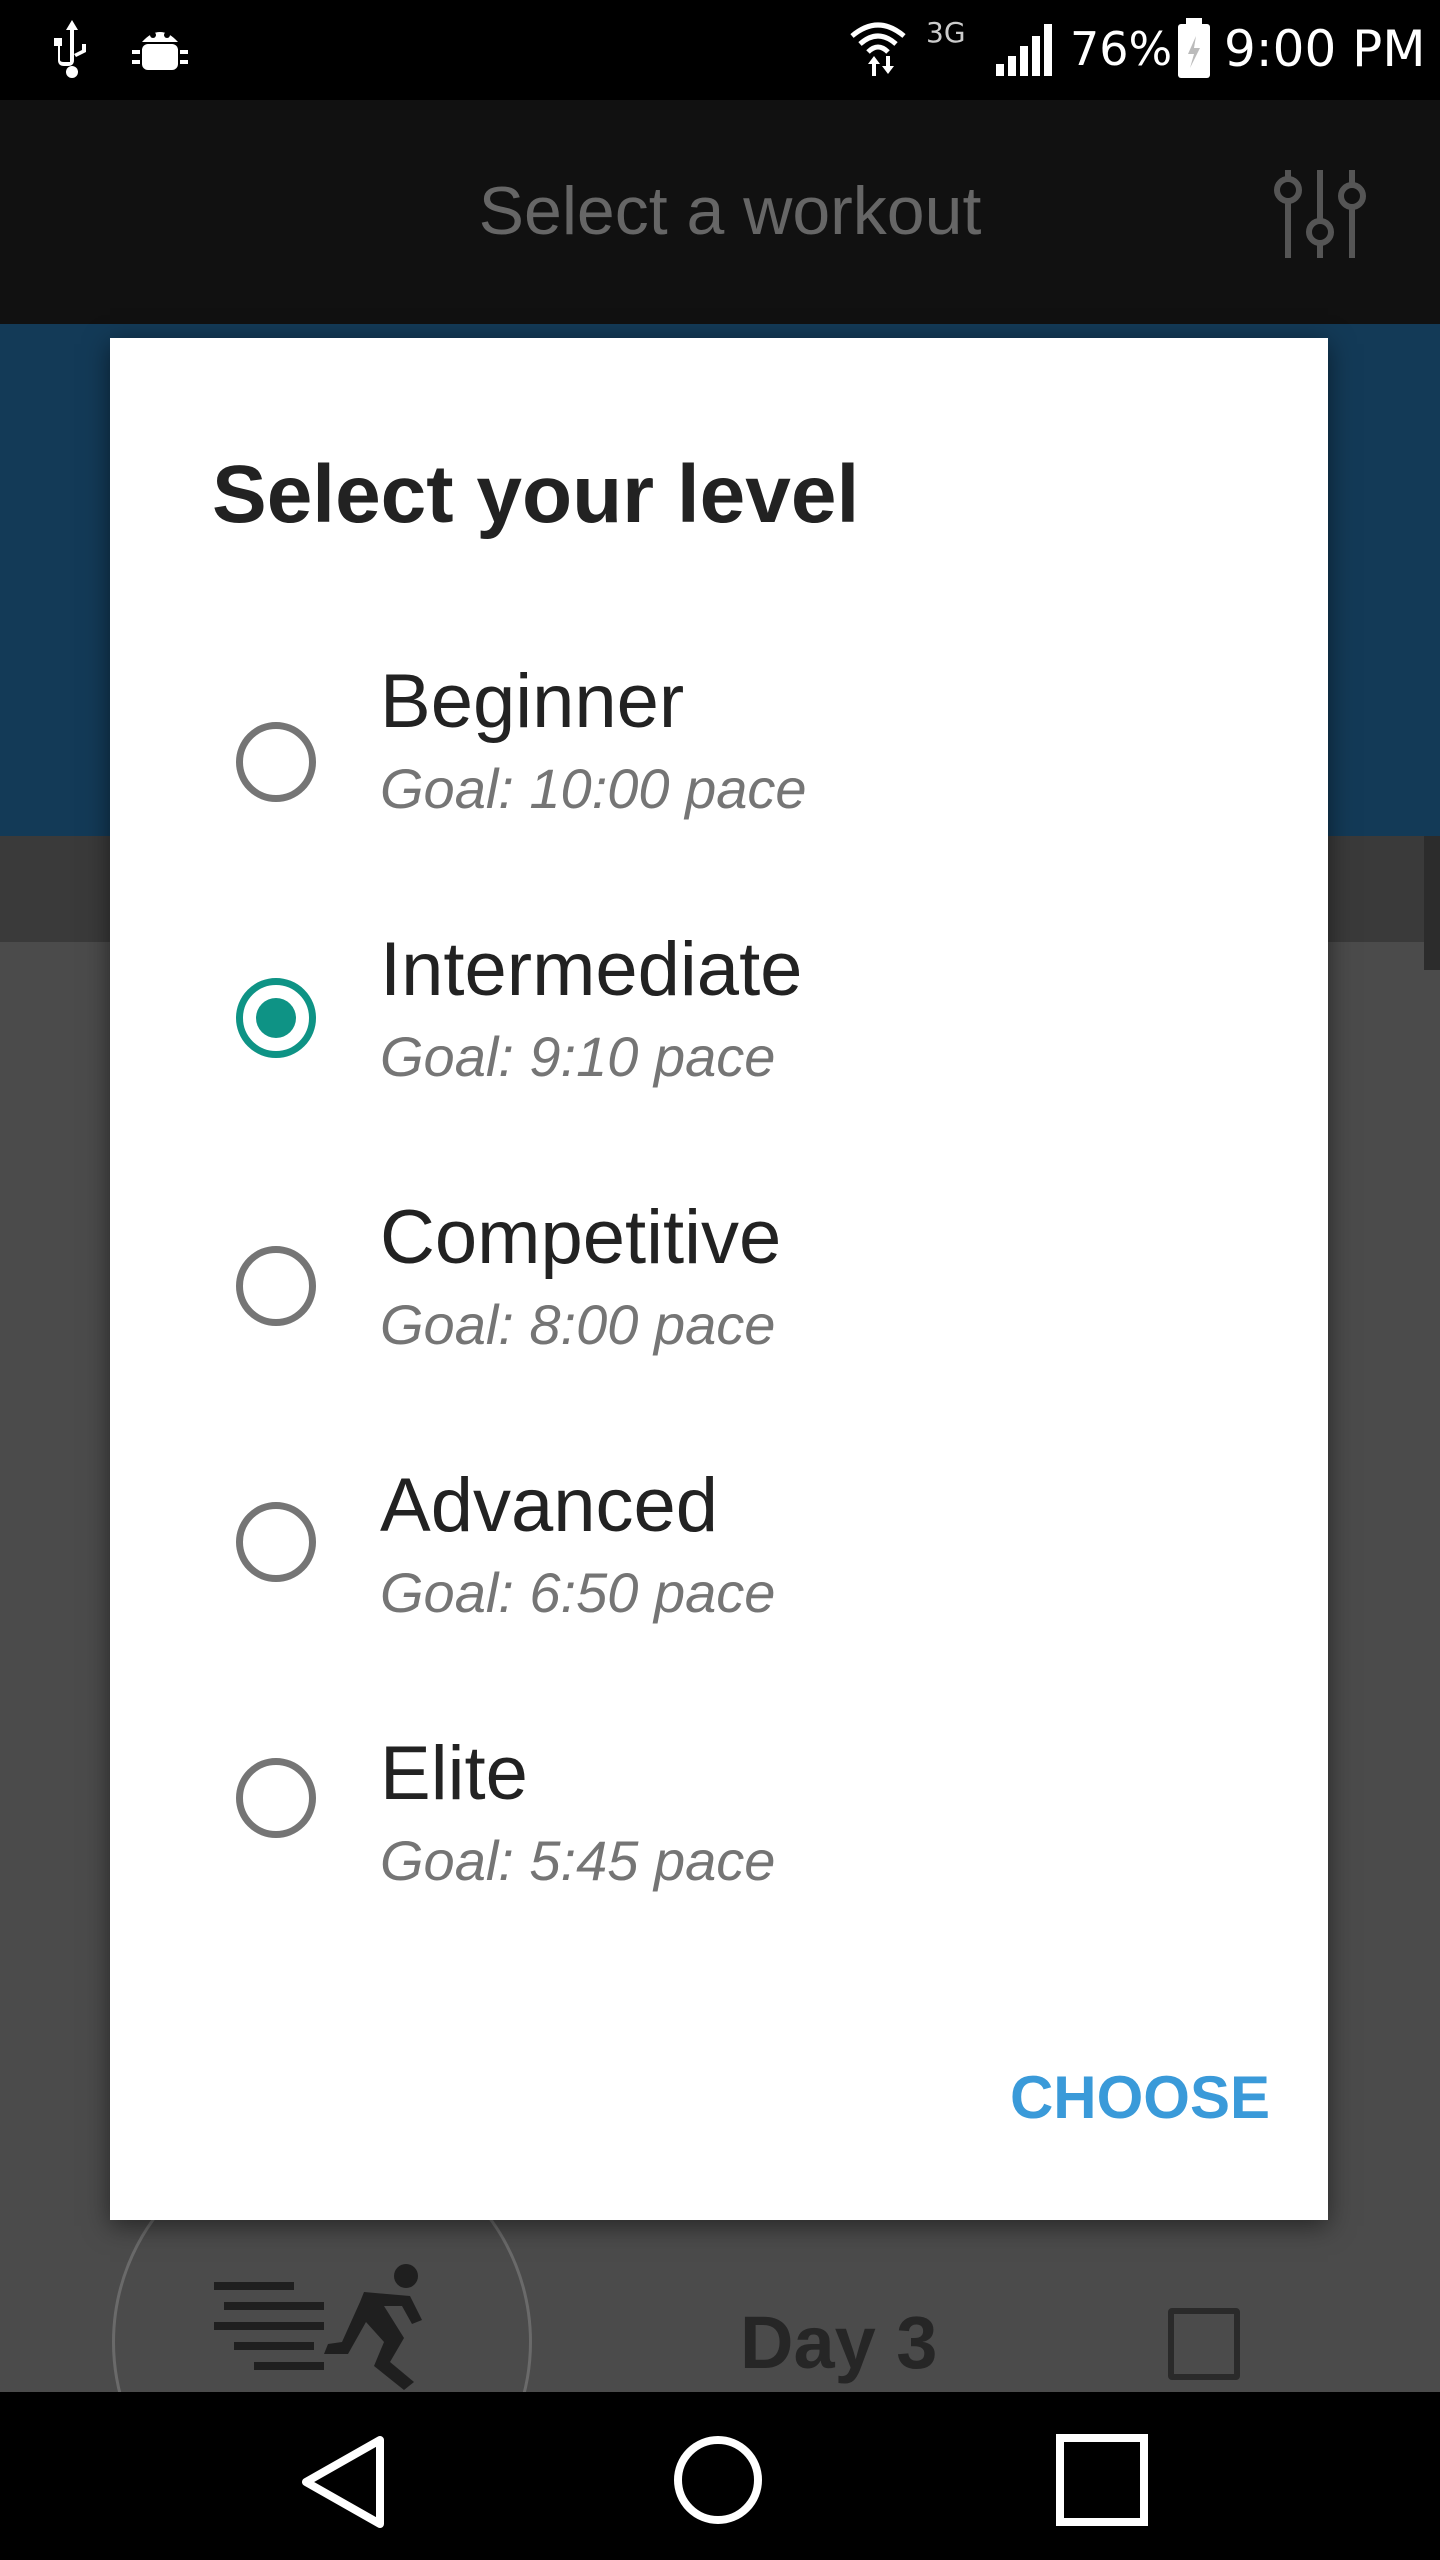 Image resolution: width=1440 pixels, height=2560 pixels. I want to click on signal-icon, so click(1024, 50).